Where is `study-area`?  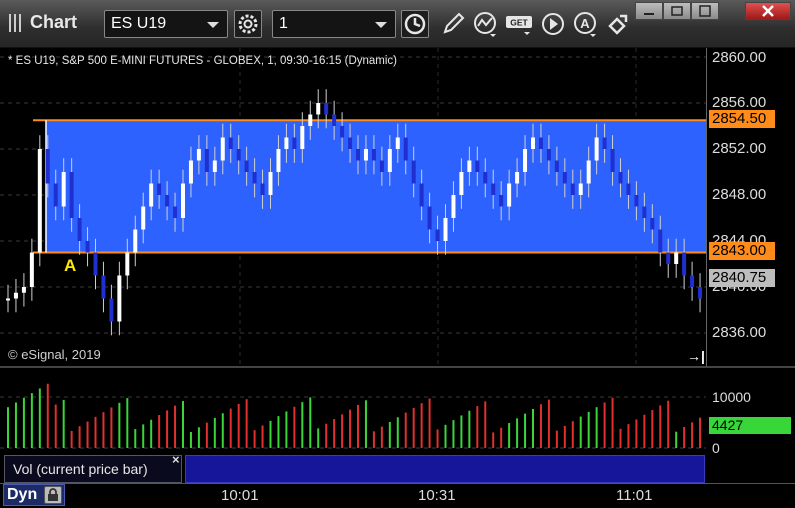 study-area is located at coordinates (445, 469).